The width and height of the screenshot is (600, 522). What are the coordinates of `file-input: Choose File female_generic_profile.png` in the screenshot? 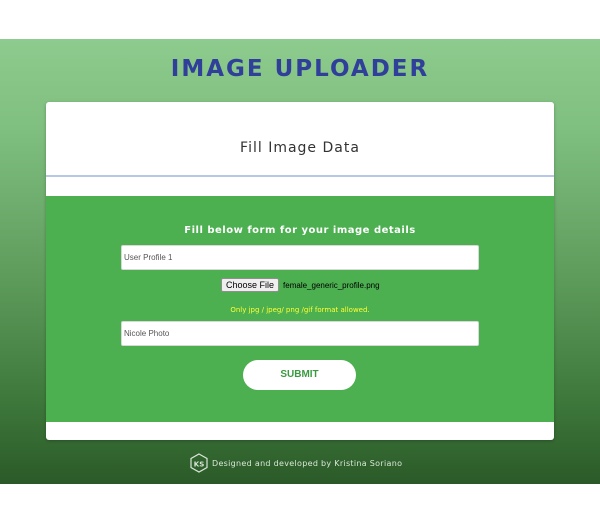 It's located at (300, 285).